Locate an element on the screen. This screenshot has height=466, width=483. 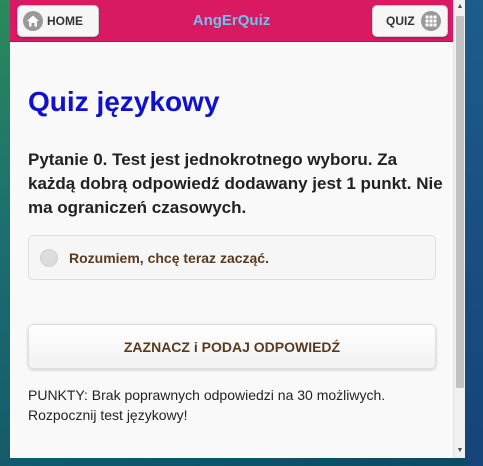
quiz-button: QUIZ is located at coordinates (410, 21).